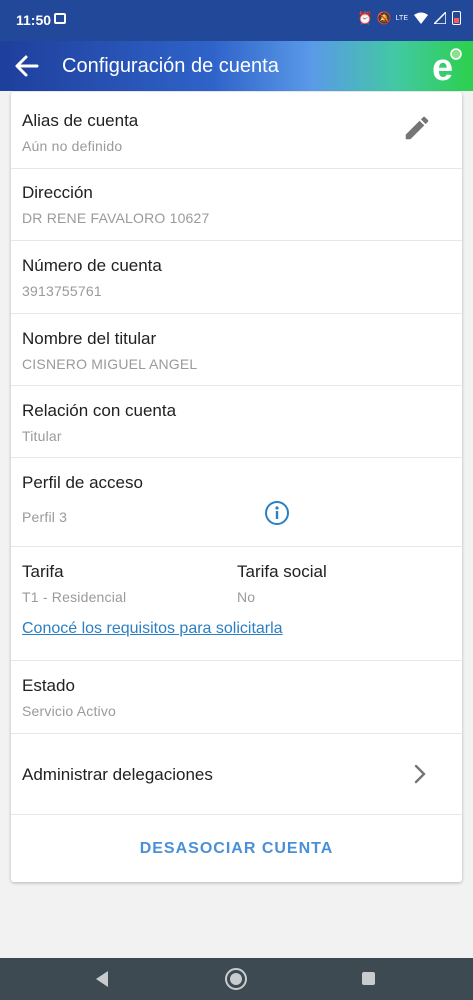 Image resolution: width=473 pixels, height=1000 pixels. I want to click on state-row: Estado Servicio Activo, so click(236, 697).